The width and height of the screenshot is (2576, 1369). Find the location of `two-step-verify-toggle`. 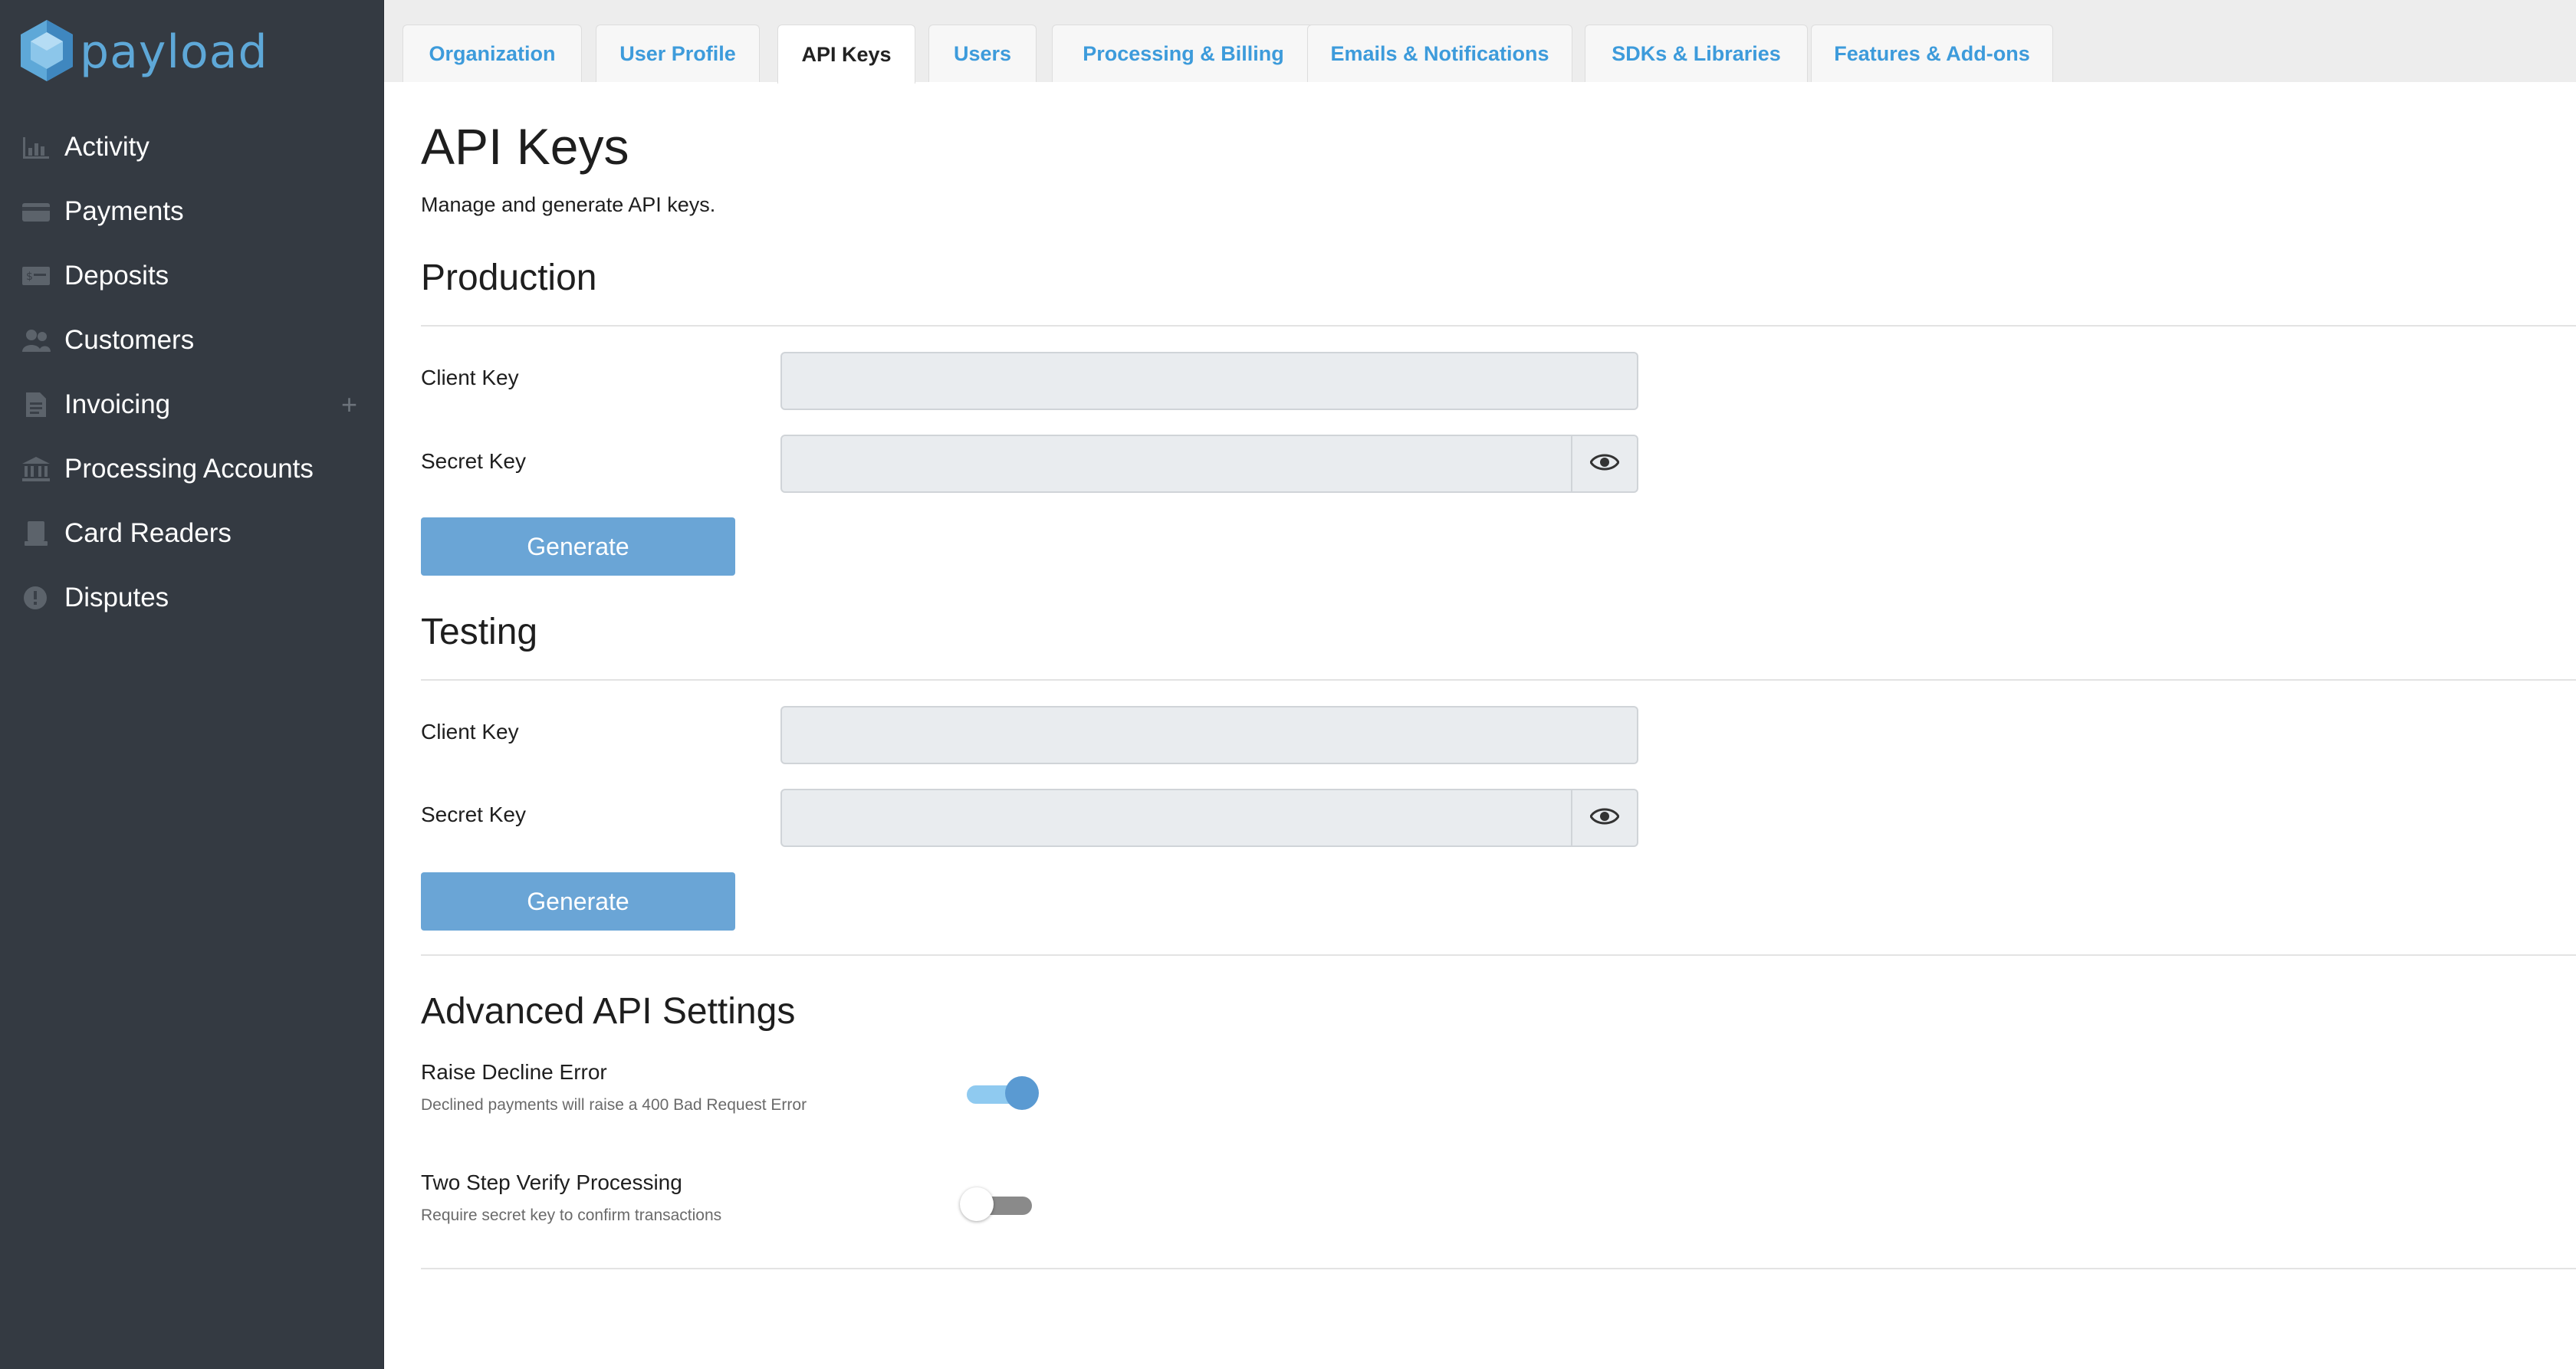

two-step-verify-toggle is located at coordinates (1000, 1205).